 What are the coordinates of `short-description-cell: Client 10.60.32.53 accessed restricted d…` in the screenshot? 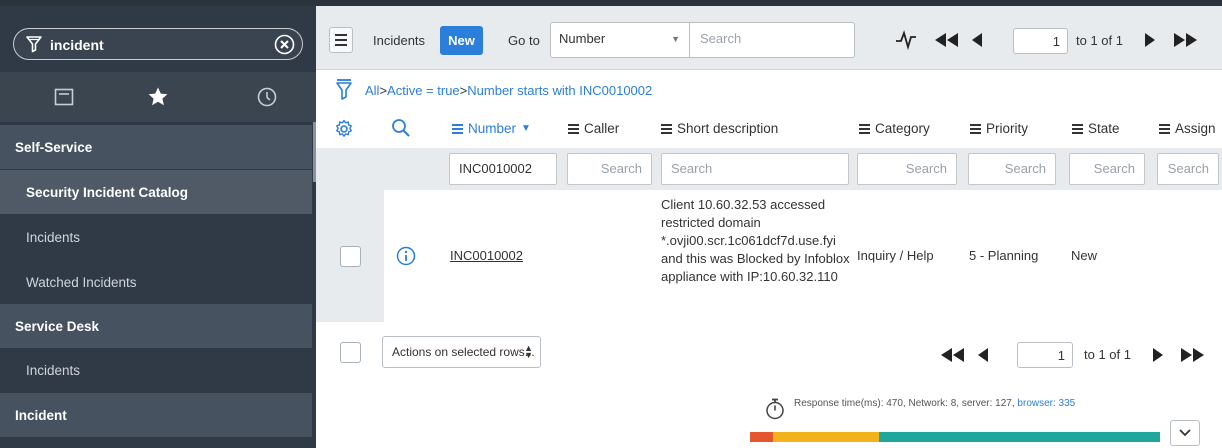 It's located at (755, 240).